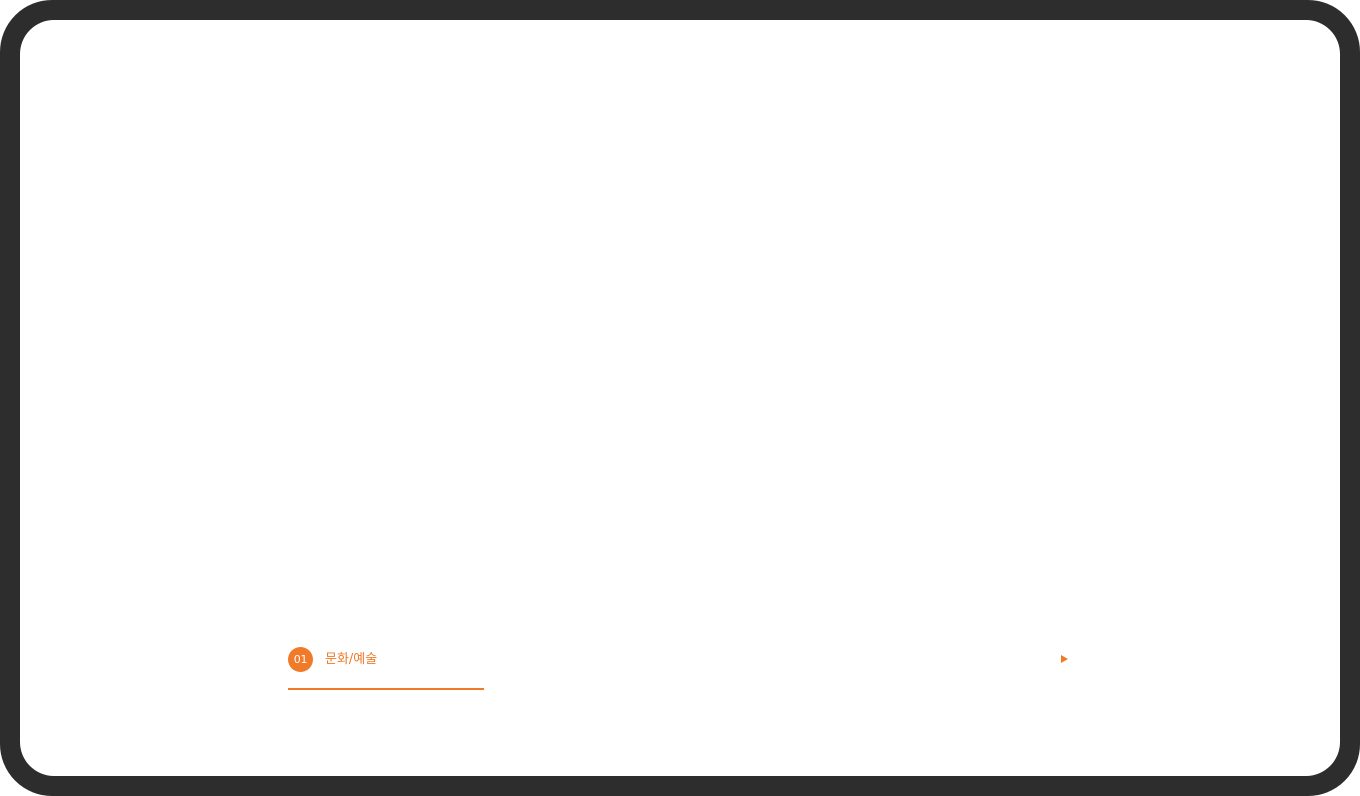 This screenshot has height=796, width=1360. What do you see at coordinates (351, 659) in the screenshot?
I see `category-label: 문화/예술` at bounding box center [351, 659].